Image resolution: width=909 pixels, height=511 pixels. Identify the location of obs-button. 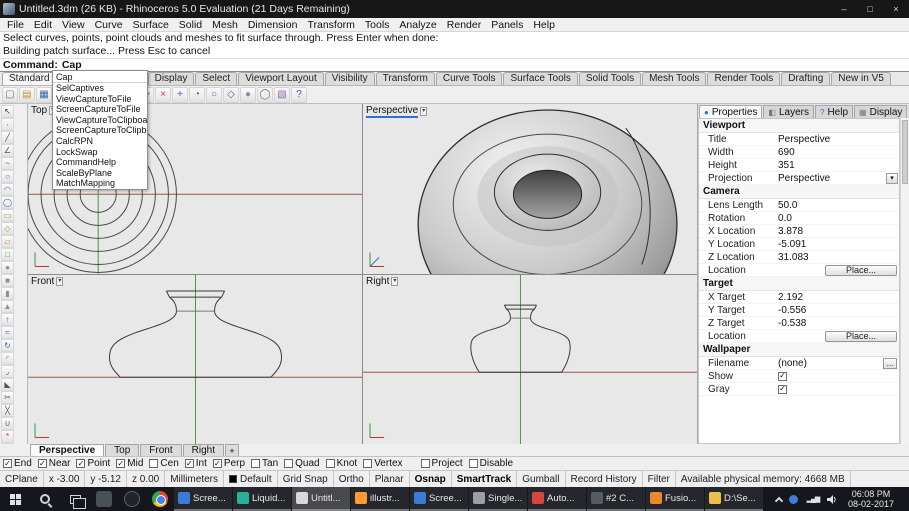
(132, 499).